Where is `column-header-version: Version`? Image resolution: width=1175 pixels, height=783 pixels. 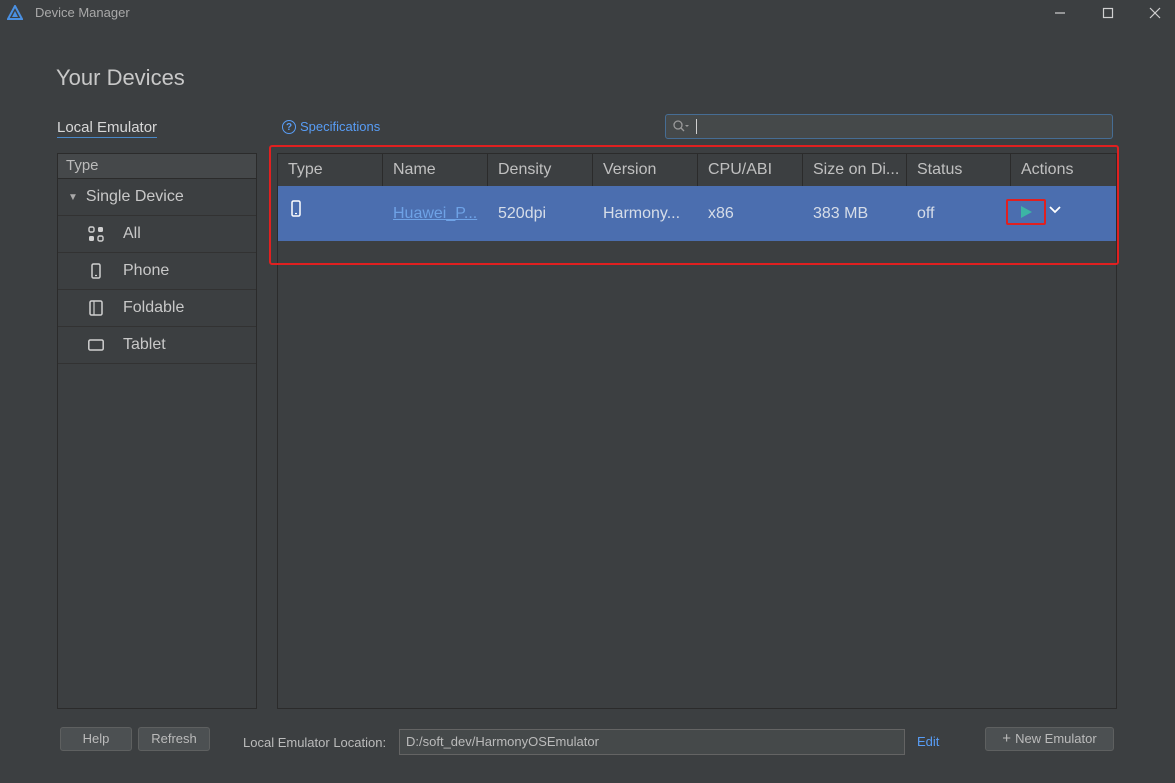
column-header-version: Version is located at coordinates (645, 170).